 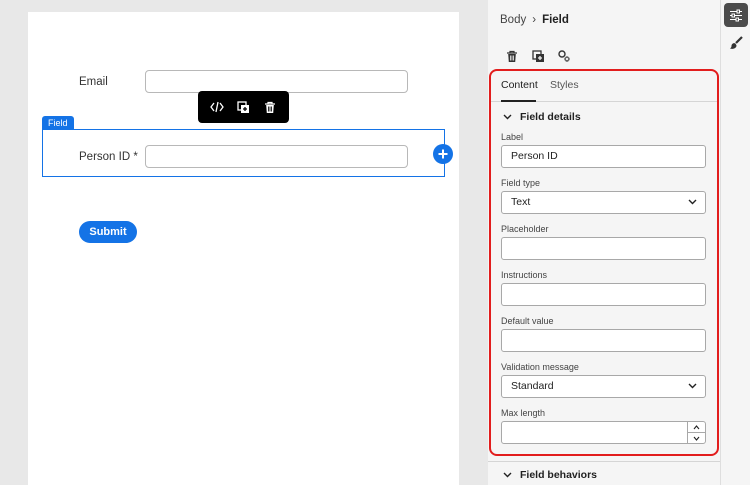 I want to click on chevron-up-icon, so click(x=696, y=426).